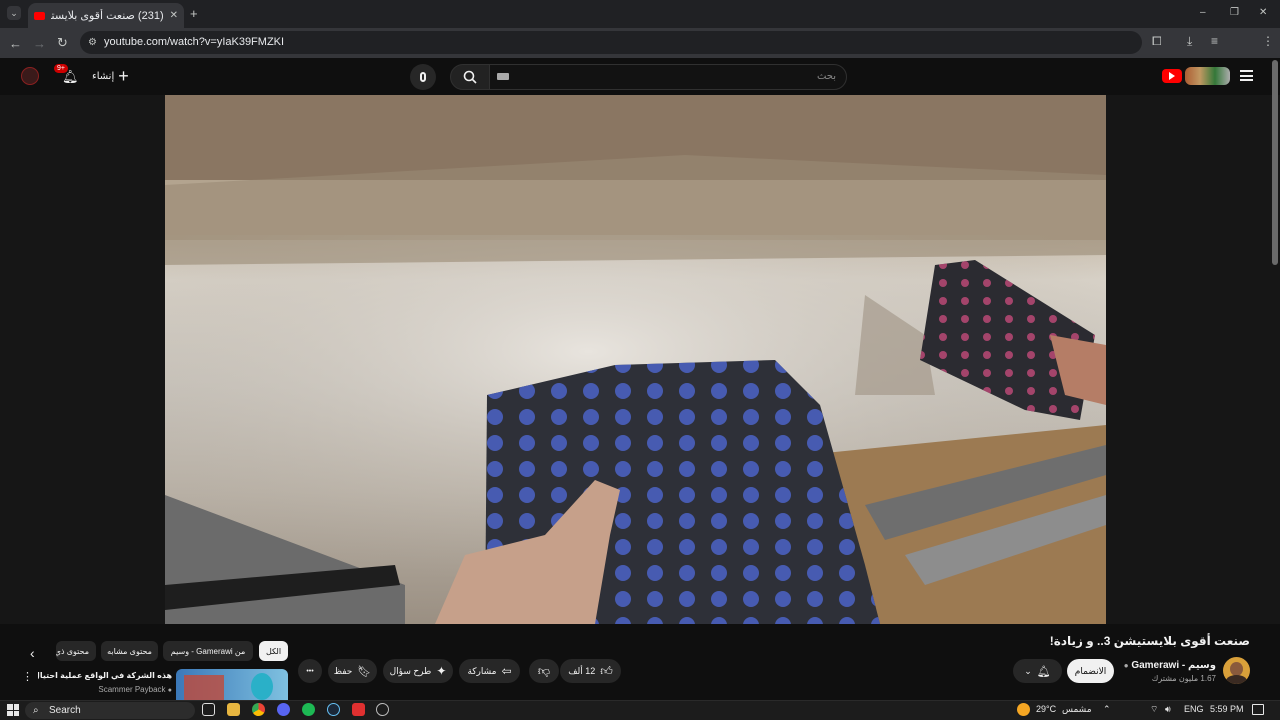 This screenshot has height=720, width=1280. What do you see at coordinates (174, 15) in the screenshot?
I see `close-tab-icon: ✕` at bounding box center [174, 15].